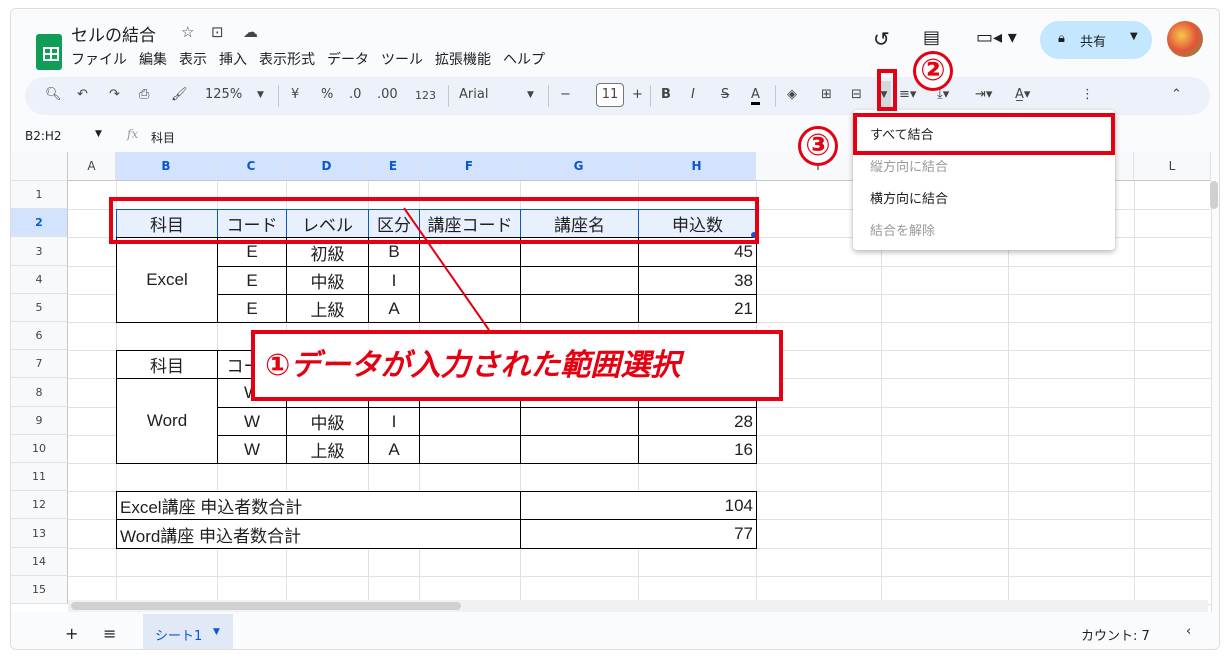  Describe the element at coordinates (517, 365) in the screenshot. I see `step-1-callout: ①データが入力された範囲選択` at that location.